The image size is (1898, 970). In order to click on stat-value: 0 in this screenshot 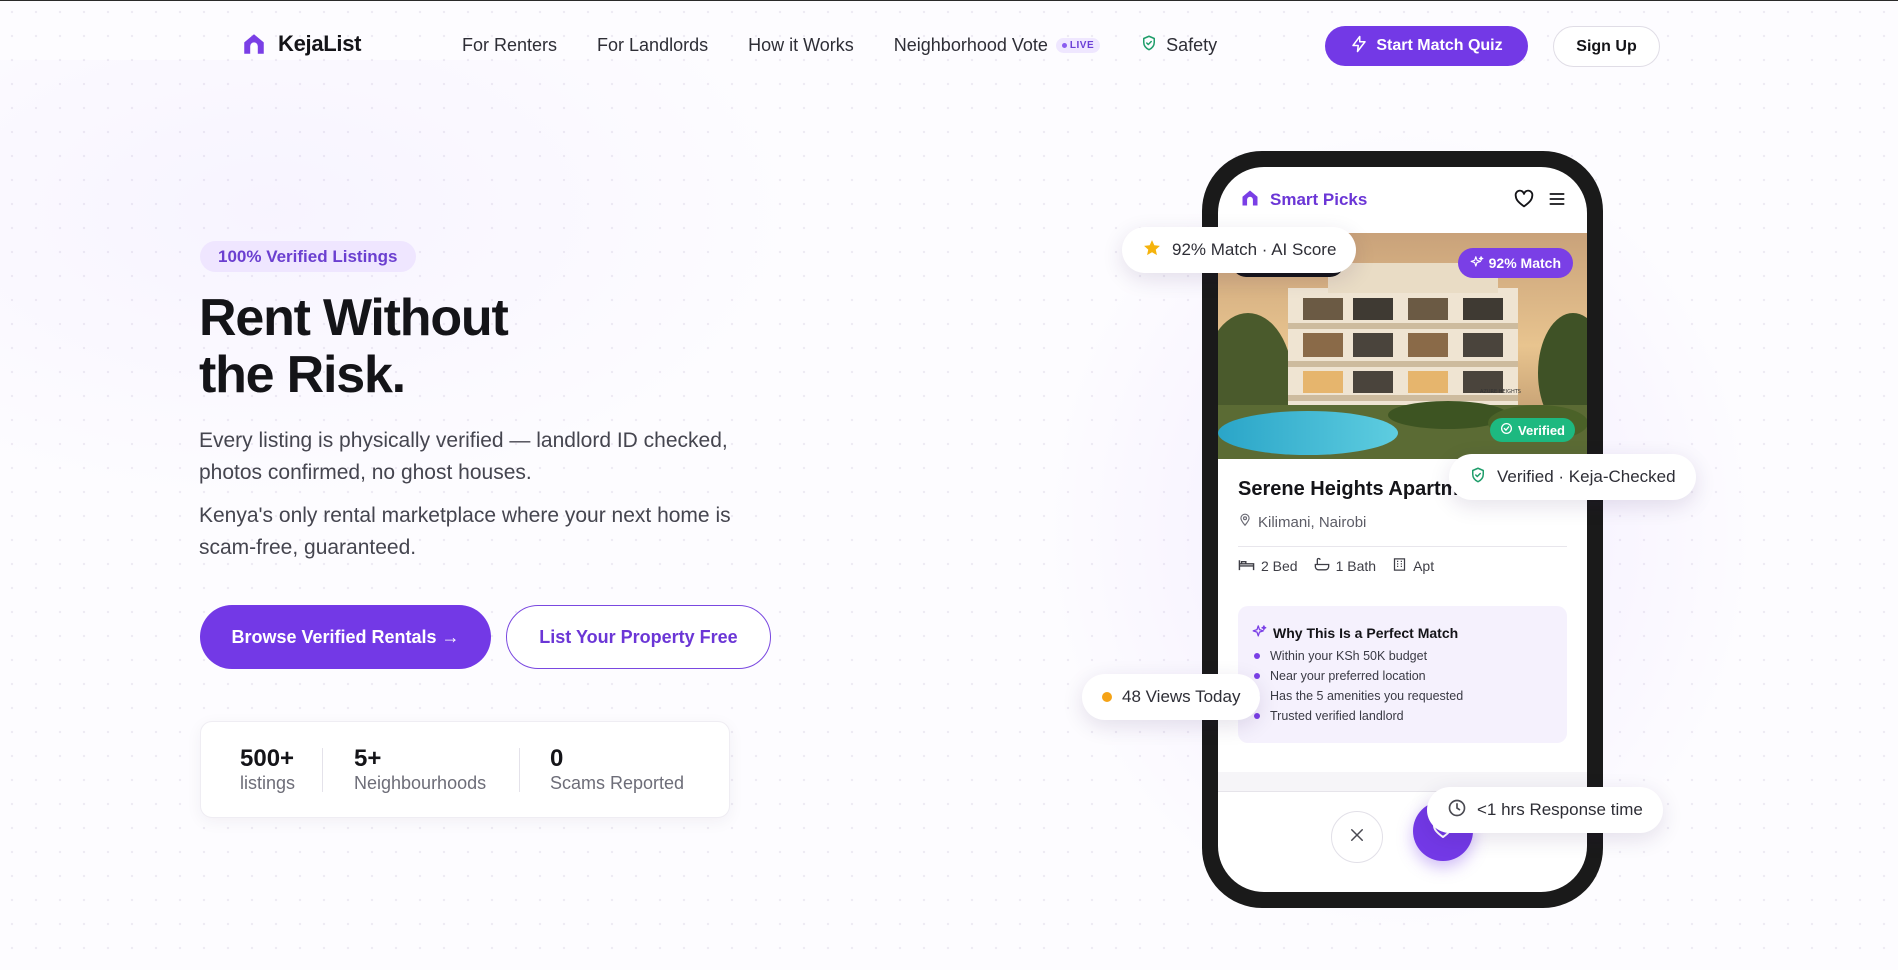, I will do `click(557, 758)`.